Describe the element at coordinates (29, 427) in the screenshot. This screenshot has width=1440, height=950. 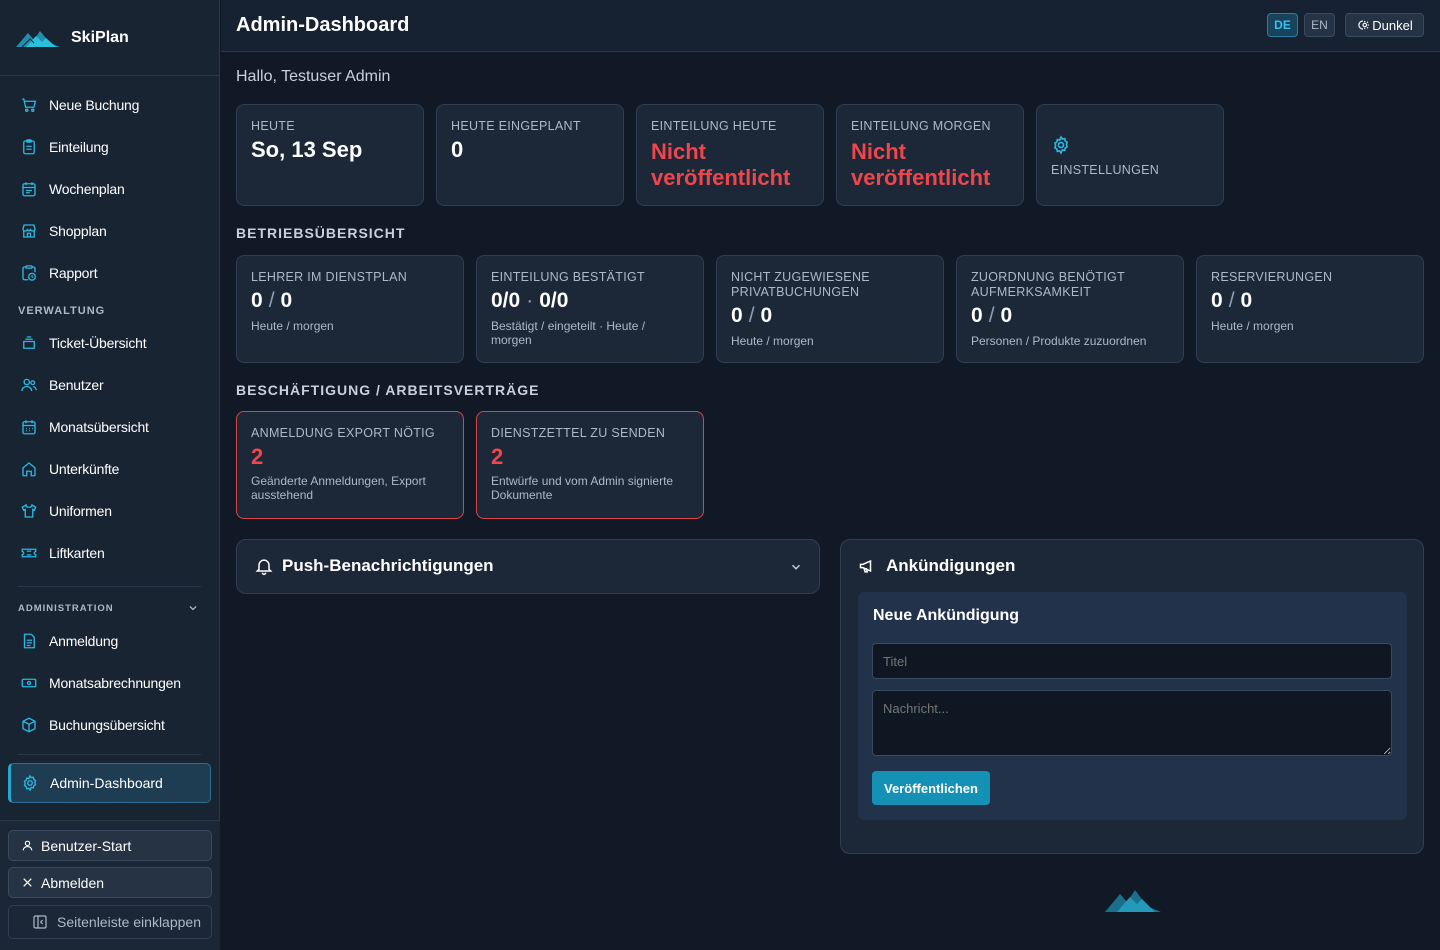
I see `calendar-grid-icon` at that location.